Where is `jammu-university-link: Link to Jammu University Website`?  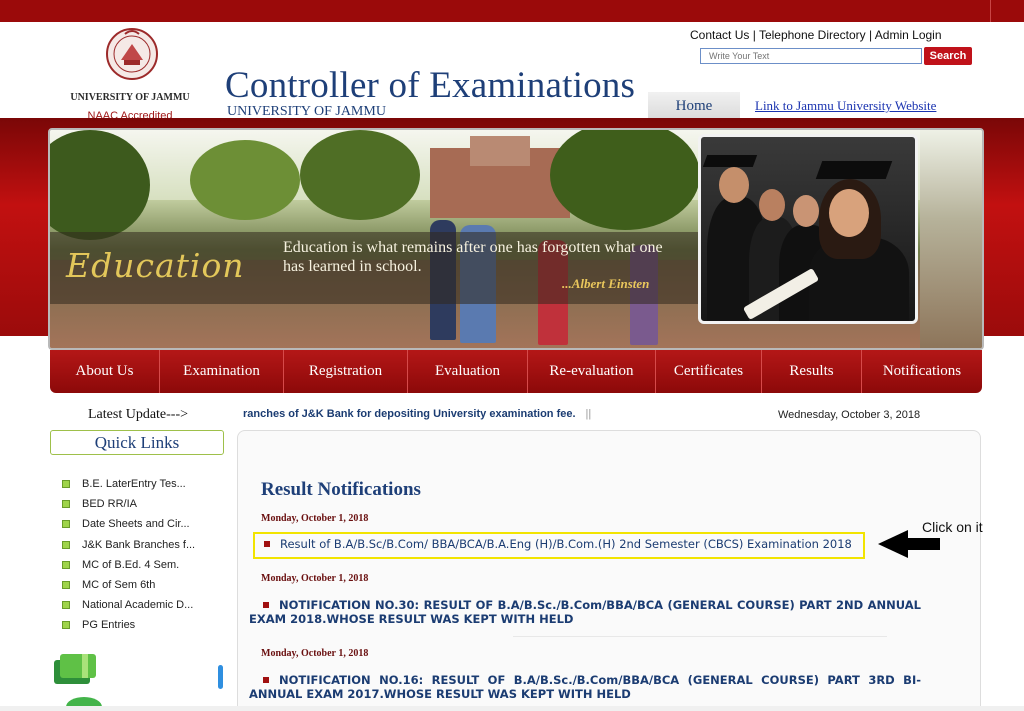
jammu-university-link: Link to Jammu University Website is located at coordinates (845, 106).